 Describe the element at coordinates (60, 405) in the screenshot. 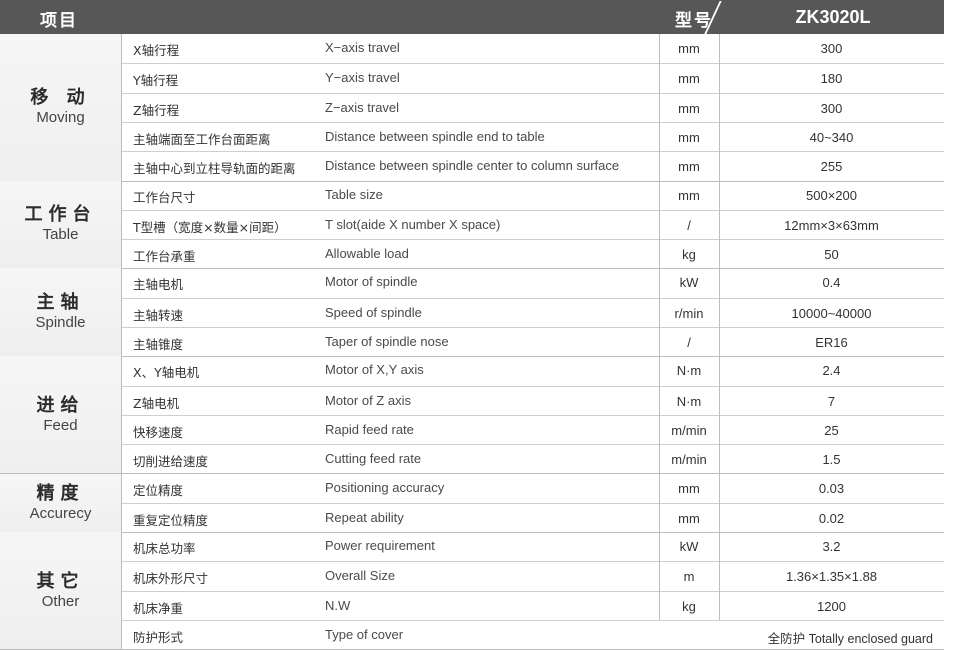

I see `group-label-zh: 进给` at that location.